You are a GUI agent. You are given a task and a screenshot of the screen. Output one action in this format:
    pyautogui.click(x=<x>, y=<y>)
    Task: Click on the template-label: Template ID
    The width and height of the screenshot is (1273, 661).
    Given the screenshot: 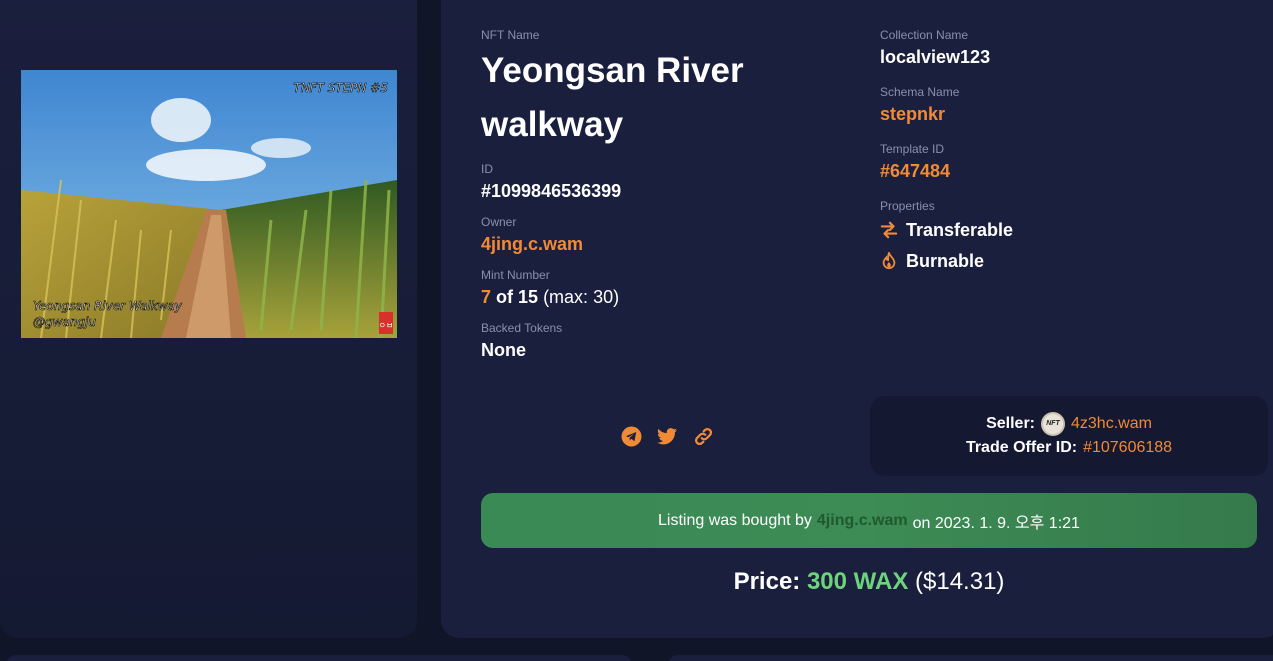 What is the action you would take?
    pyautogui.click(x=912, y=149)
    